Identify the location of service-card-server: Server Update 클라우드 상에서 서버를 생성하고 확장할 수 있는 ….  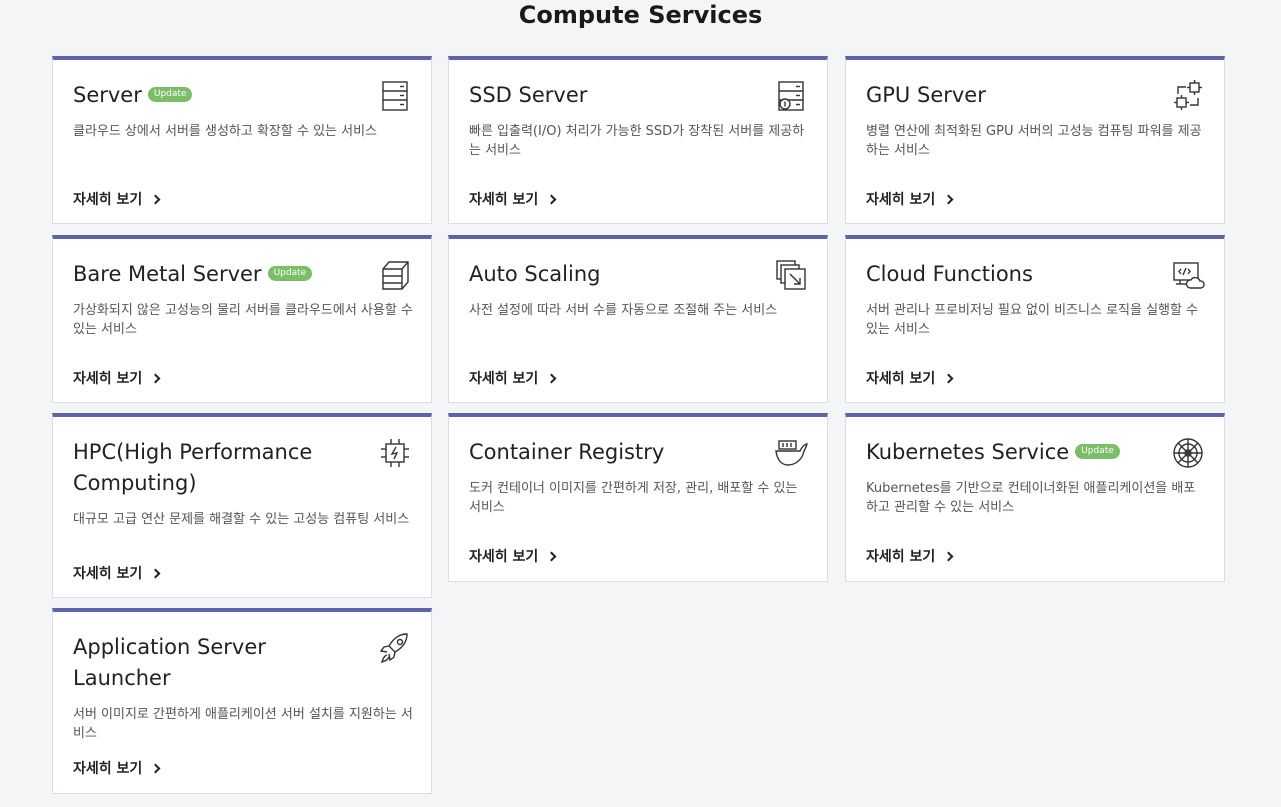
(242, 140).